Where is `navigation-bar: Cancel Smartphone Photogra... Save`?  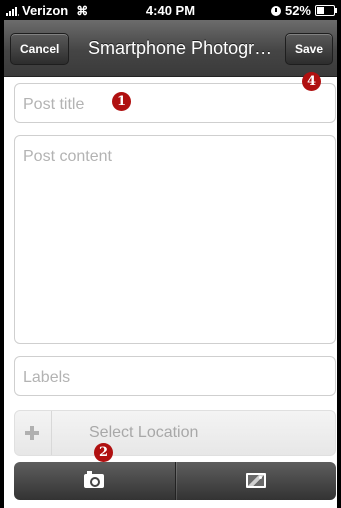 navigation-bar: Cancel Smartphone Photogra... Save is located at coordinates (170, 48).